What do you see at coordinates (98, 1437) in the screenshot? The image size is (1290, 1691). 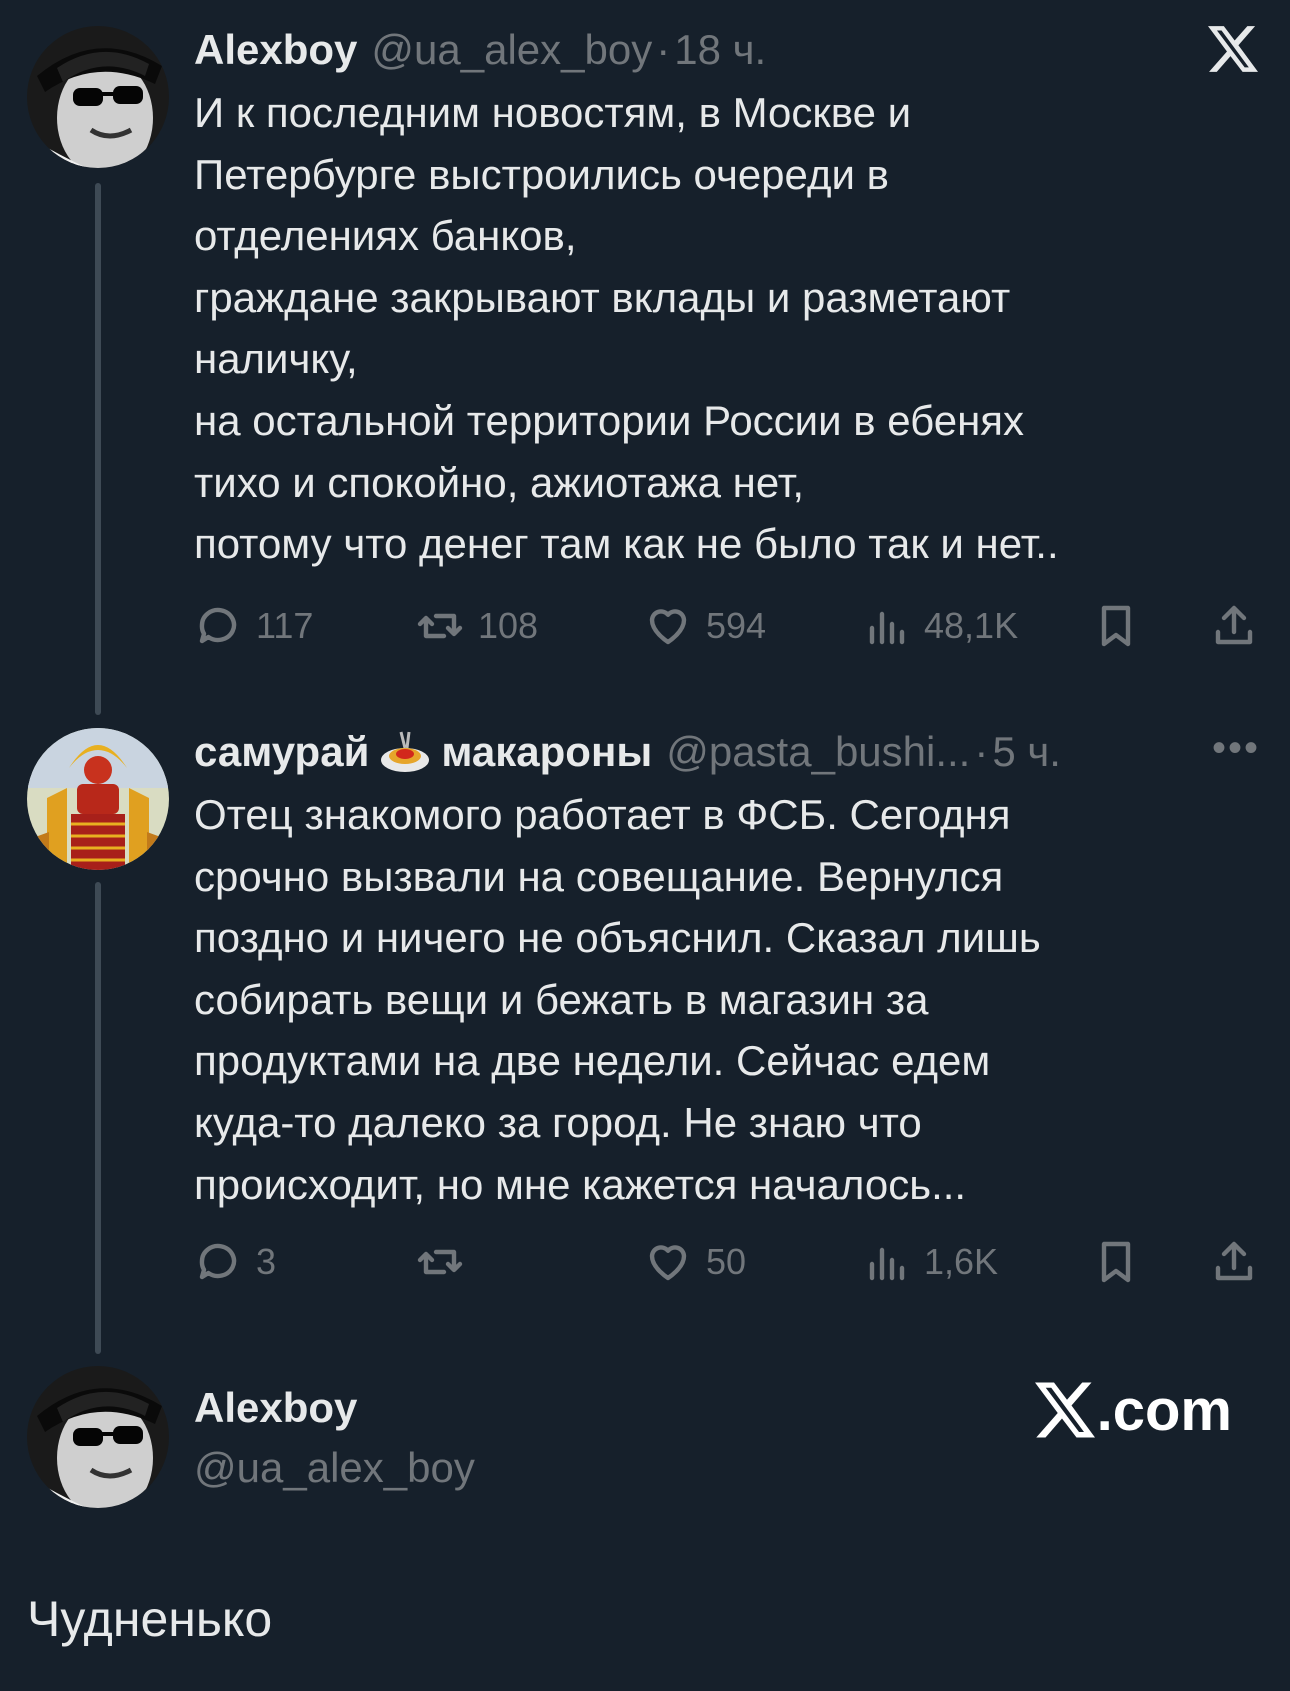 I see `avatar-alexboy-footer` at bounding box center [98, 1437].